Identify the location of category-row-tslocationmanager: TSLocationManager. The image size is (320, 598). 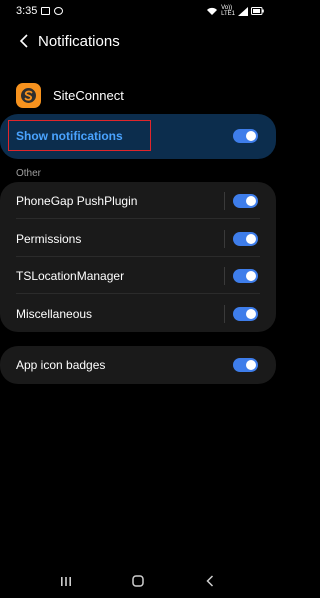
(138, 275).